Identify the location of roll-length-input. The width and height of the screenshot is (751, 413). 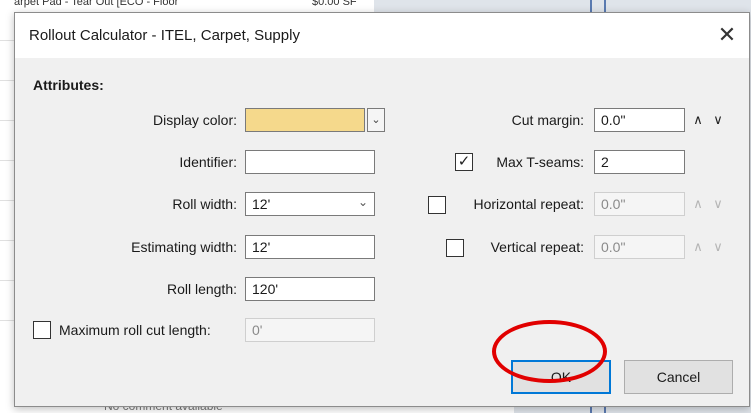
(310, 289).